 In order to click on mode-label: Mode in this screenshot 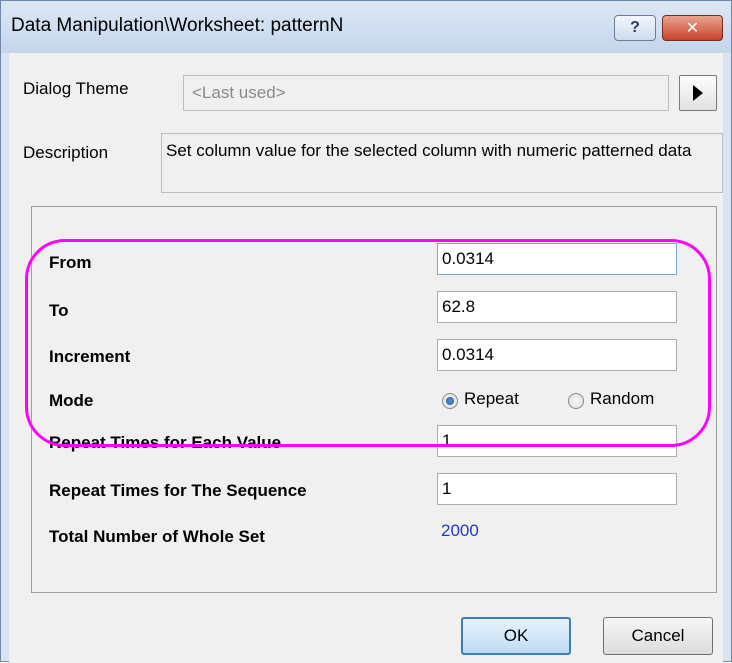, I will do `click(71, 400)`.